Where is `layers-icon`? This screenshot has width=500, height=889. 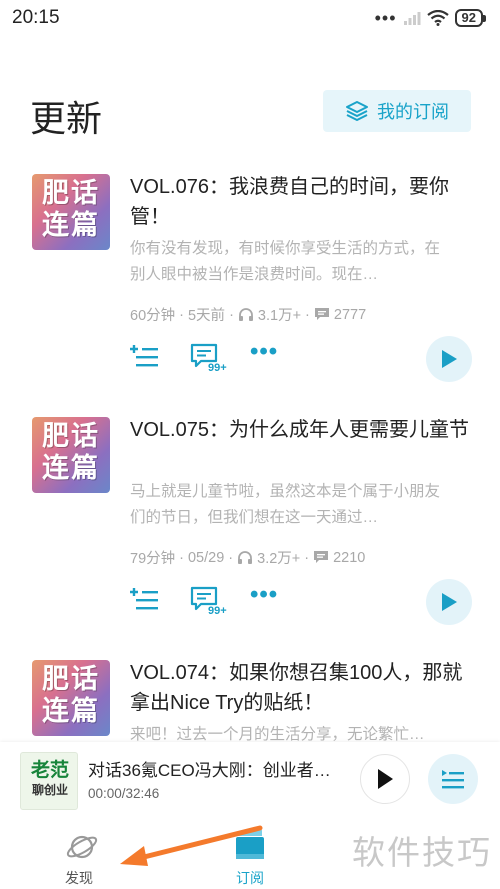 layers-icon is located at coordinates (357, 111).